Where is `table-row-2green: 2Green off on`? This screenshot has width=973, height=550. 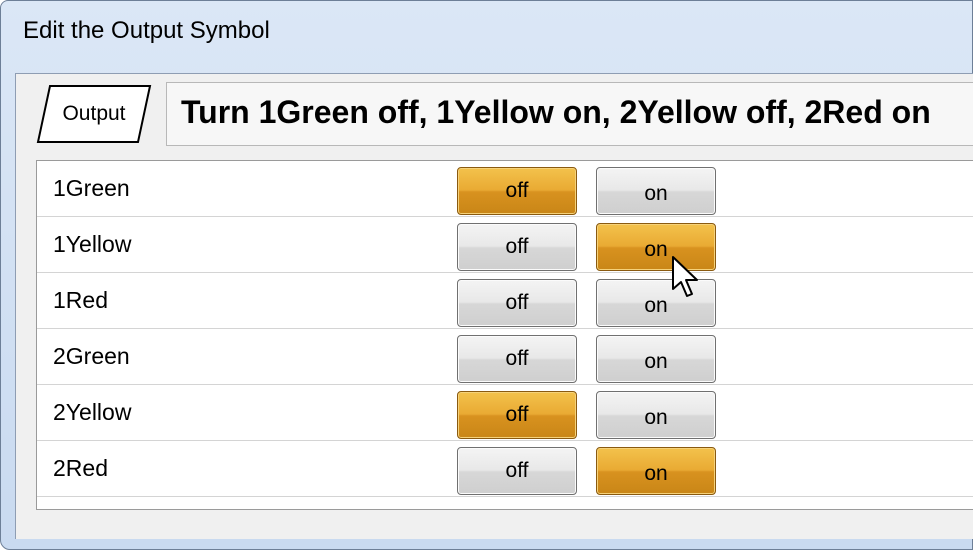
table-row-2green: 2Green off on is located at coordinates (505, 357).